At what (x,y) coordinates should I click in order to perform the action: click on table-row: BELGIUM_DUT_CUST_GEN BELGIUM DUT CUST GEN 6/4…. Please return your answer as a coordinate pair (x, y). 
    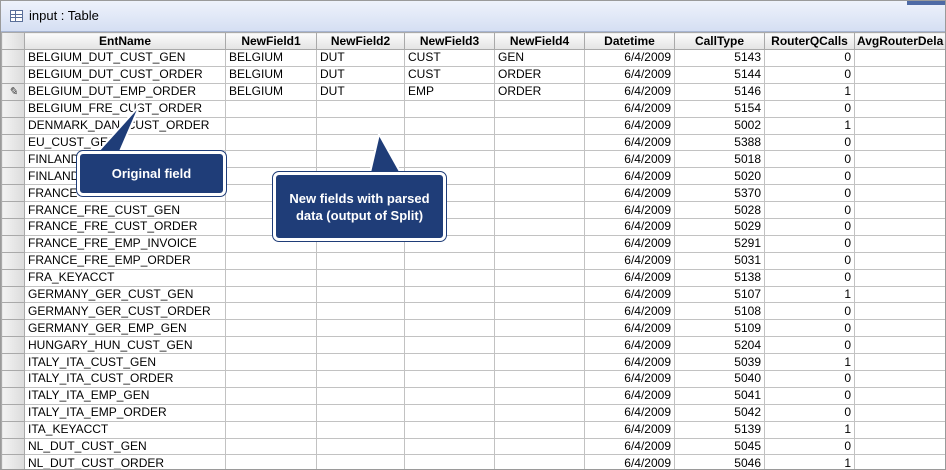
    Looking at the image, I should click on (473, 58).